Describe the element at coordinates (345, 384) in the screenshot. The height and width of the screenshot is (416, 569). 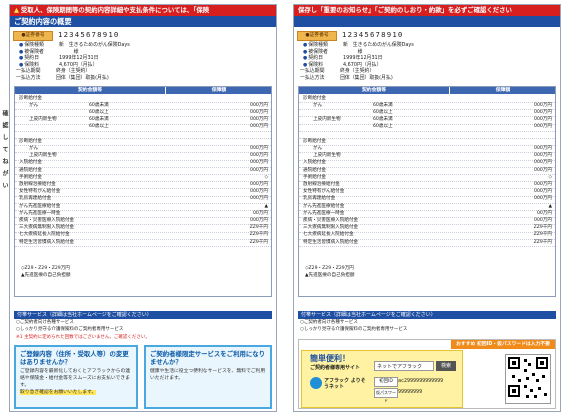
I see `logo-text: アフラック よりそうネット` at that location.